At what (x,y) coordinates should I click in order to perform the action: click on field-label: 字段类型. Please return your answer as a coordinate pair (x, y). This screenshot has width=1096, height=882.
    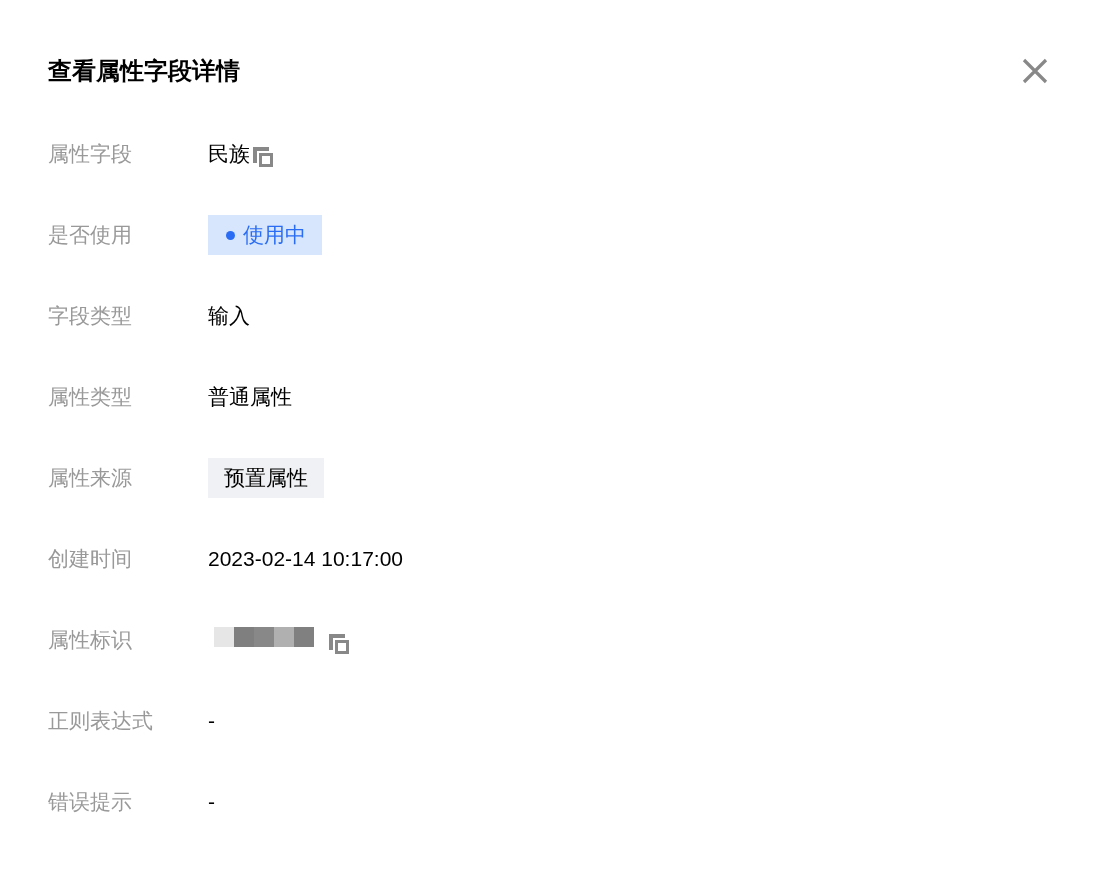
    Looking at the image, I should click on (90, 316).